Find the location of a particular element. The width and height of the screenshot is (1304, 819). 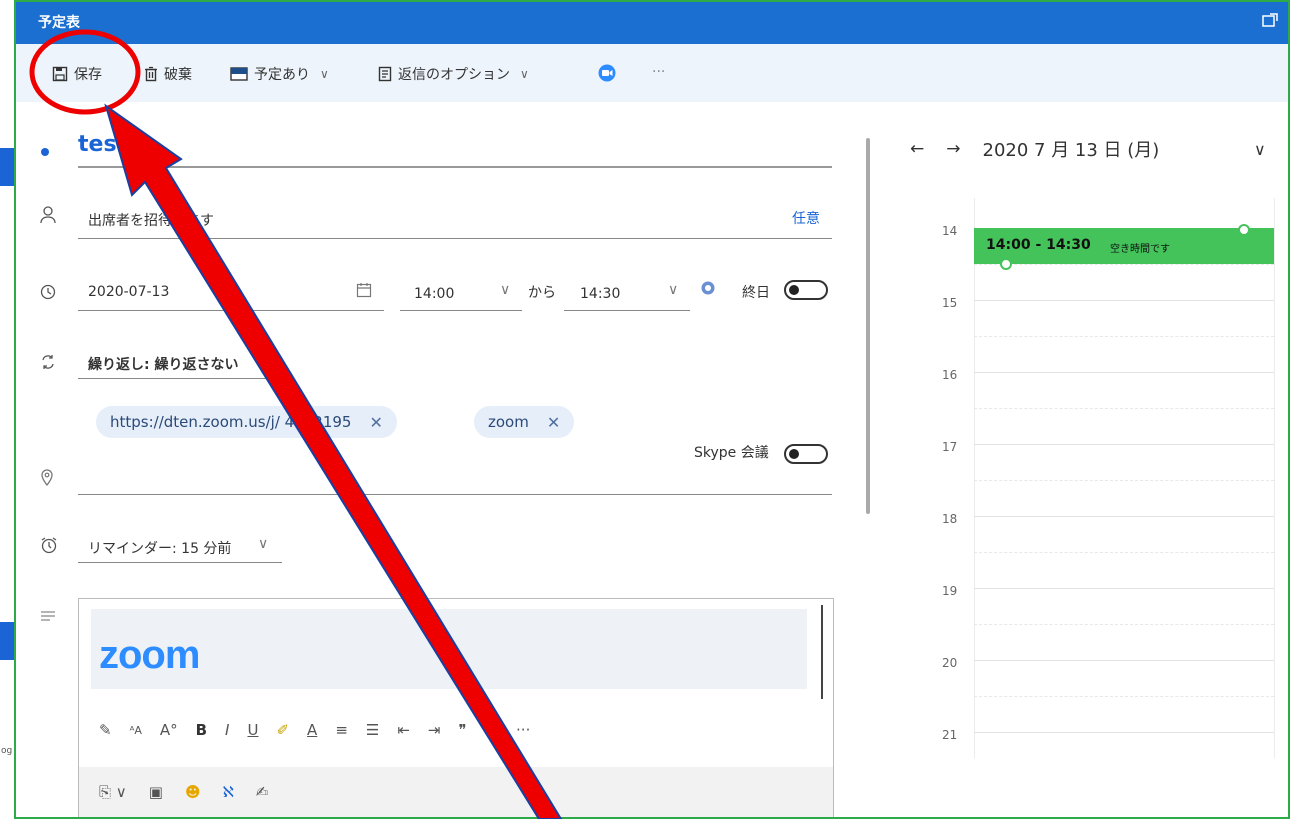

immersive-reader-icon: ℵ is located at coordinates (228, 792).